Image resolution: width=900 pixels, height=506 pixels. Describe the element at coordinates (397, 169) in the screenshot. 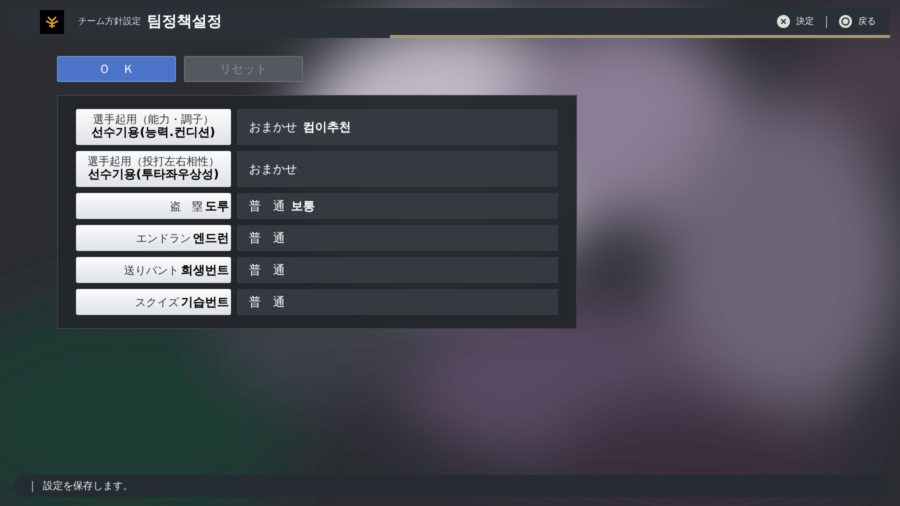

I see `setting-value-field: おまかせ` at that location.